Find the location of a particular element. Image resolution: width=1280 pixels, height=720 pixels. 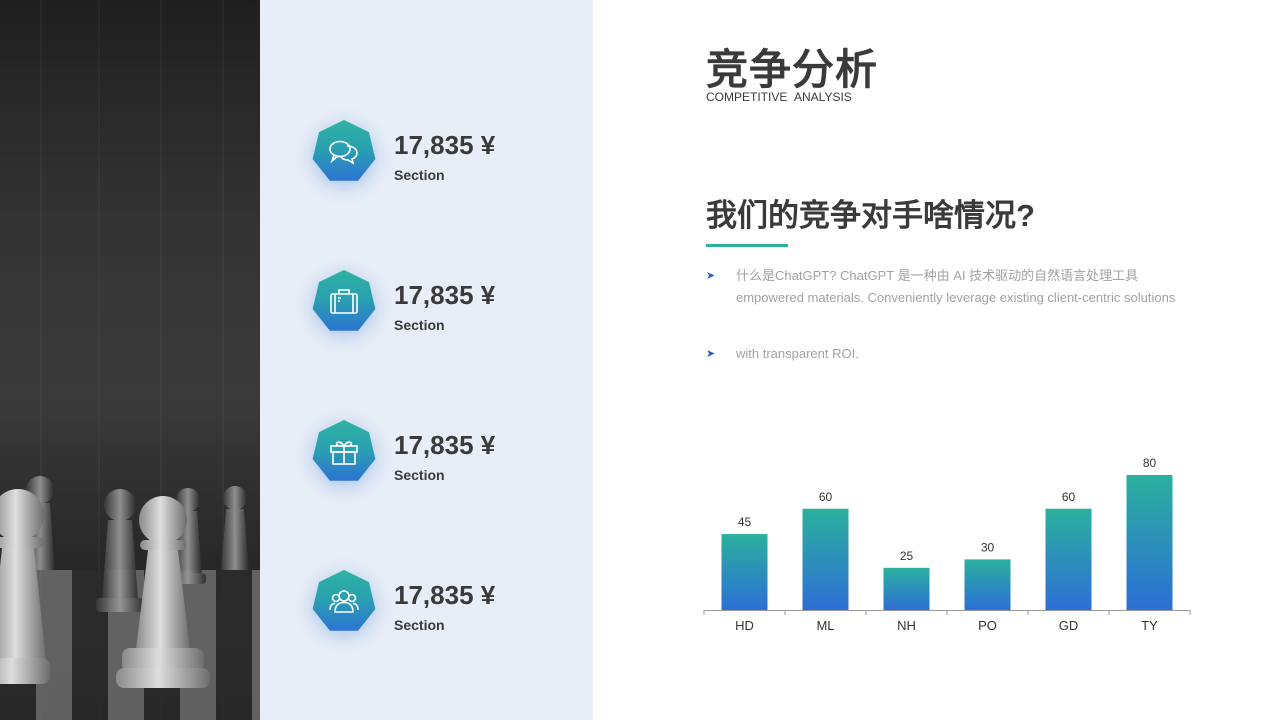

bar-hd is located at coordinates (744, 572).